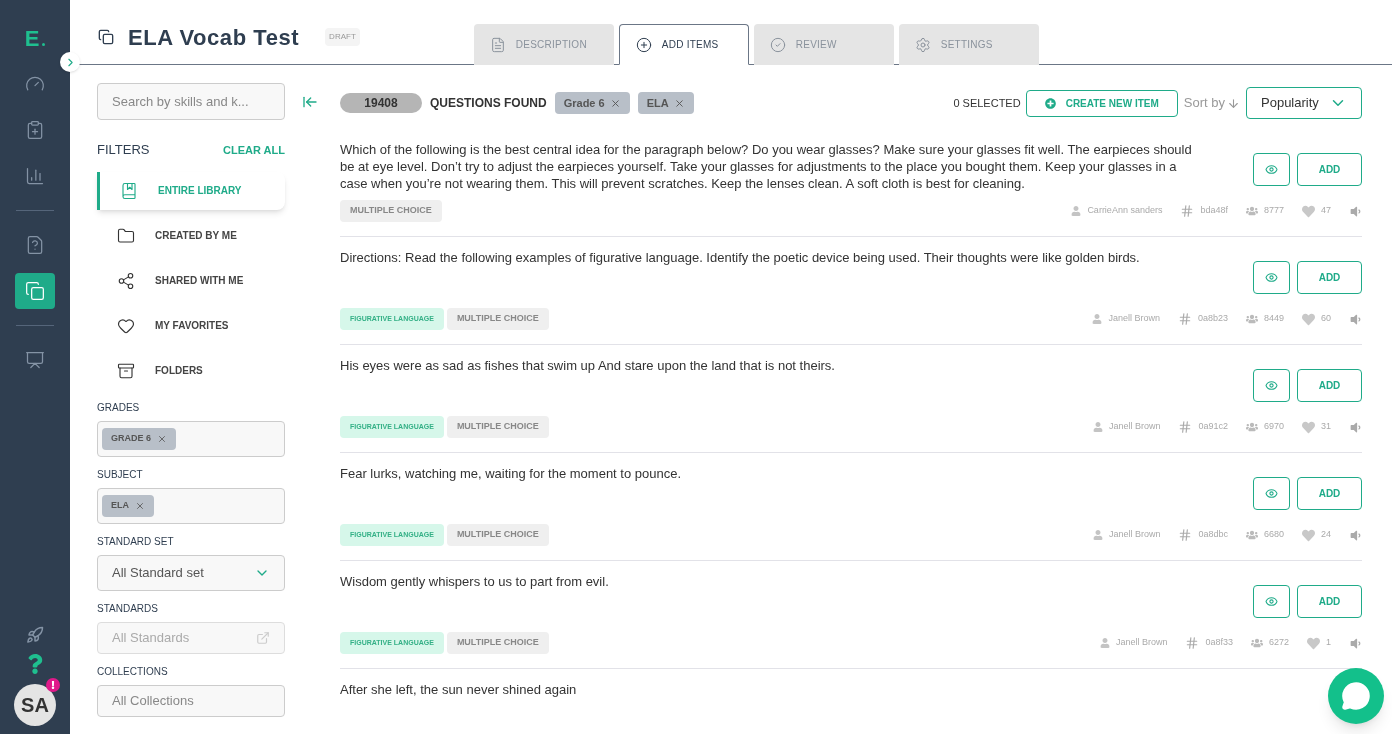 The height and width of the screenshot is (734, 1392). Describe the element at coordinates (191, 438) in the screenshot. I see `tag-input-field: GRADE 6` at that location.